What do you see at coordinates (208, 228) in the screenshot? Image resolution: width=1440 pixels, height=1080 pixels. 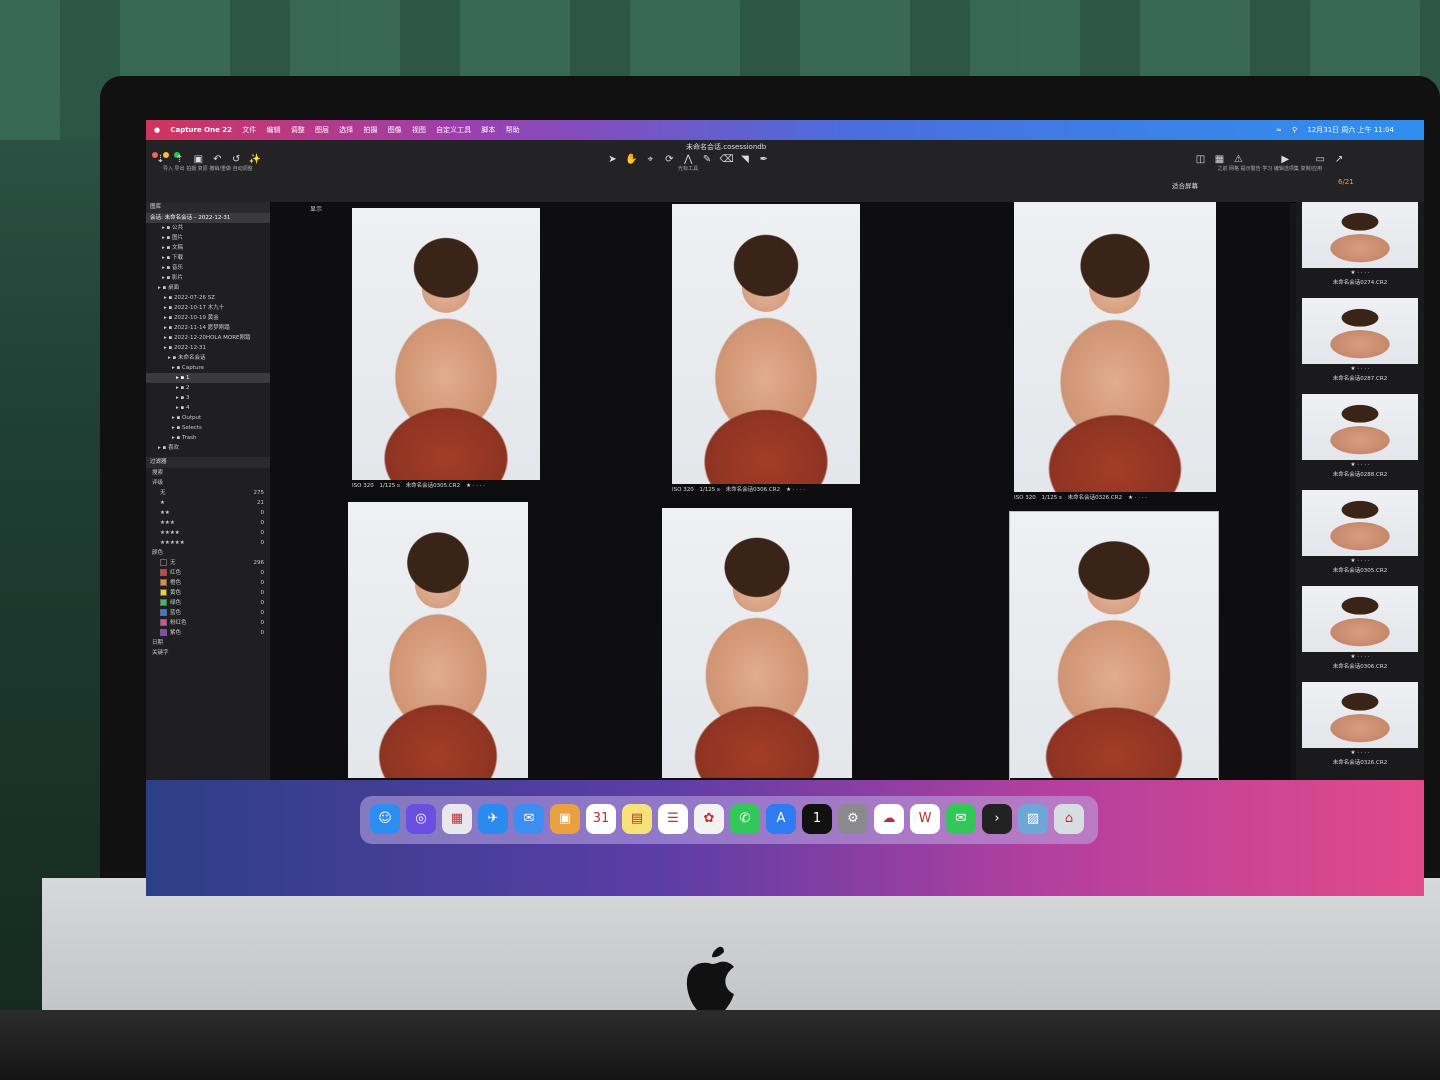 I see `folder-item: ▸ ▪ 公共` at bounding box center [208, 228].